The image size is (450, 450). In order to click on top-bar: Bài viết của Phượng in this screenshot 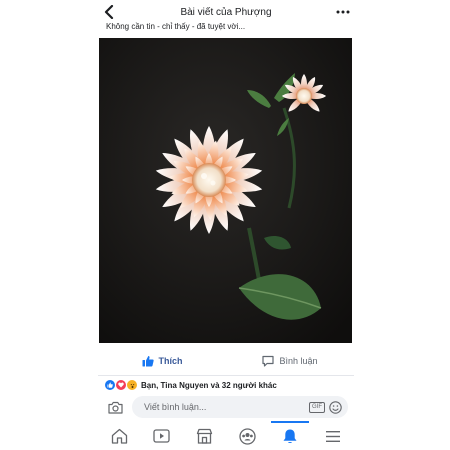, I will do `click(226, 12)`.